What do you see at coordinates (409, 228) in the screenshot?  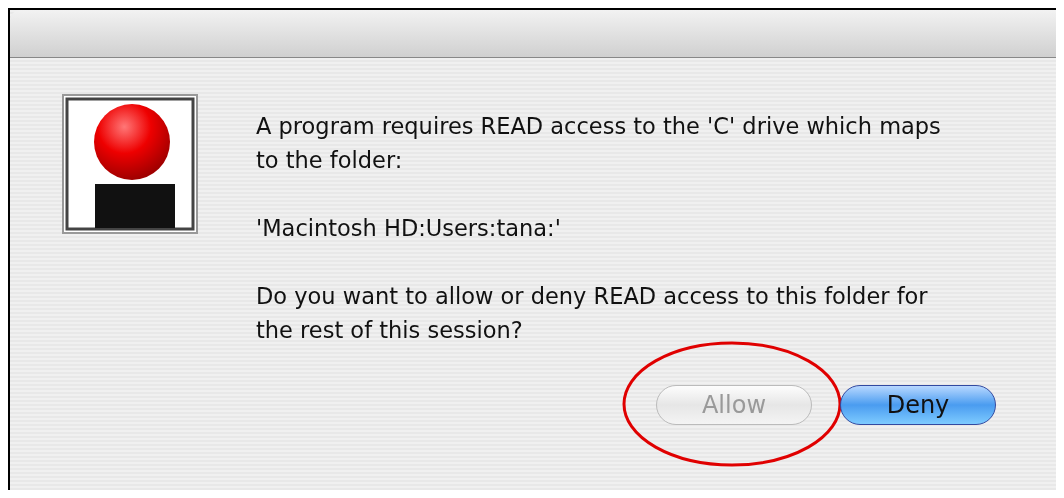 I see `message-text: 'Macintosh HD:Users:tana:'` at bounding box center [409, 228].